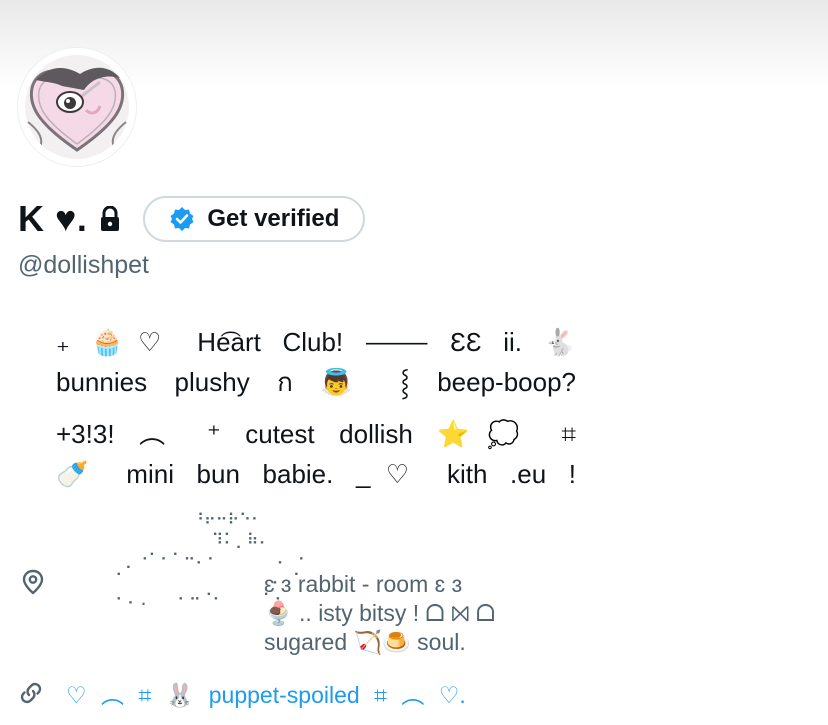  I want to click on get-verified-label: Get verified, so click(273, 218).